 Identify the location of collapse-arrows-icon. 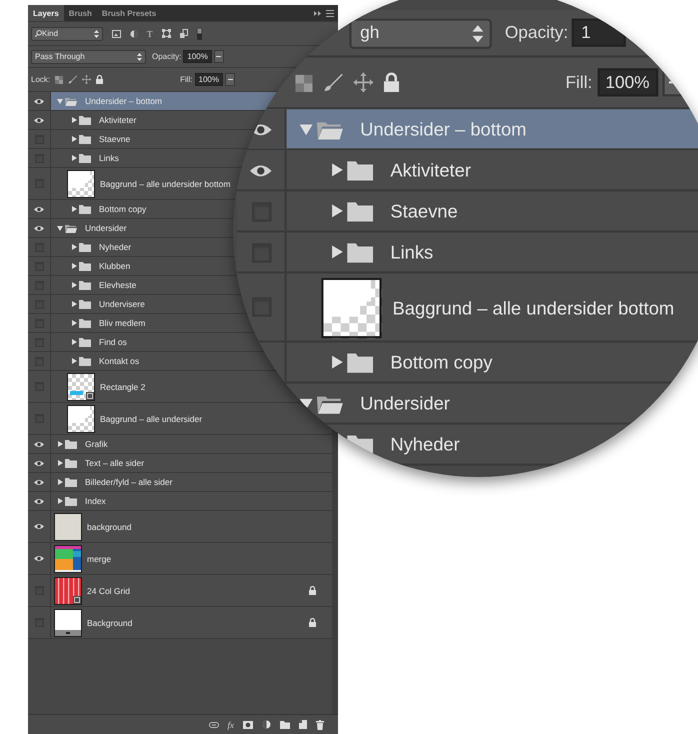
(317, 13).